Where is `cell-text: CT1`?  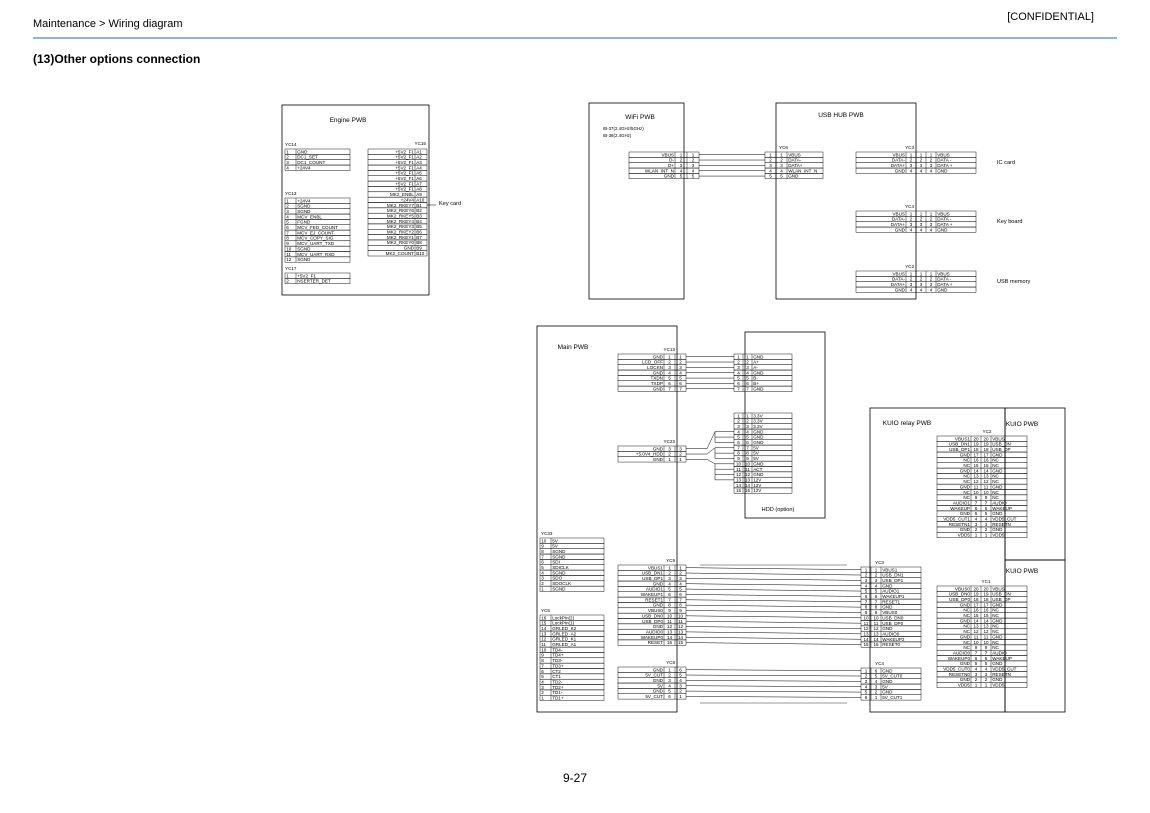 cell-text: CT1 is located at coordinates (556, 676).